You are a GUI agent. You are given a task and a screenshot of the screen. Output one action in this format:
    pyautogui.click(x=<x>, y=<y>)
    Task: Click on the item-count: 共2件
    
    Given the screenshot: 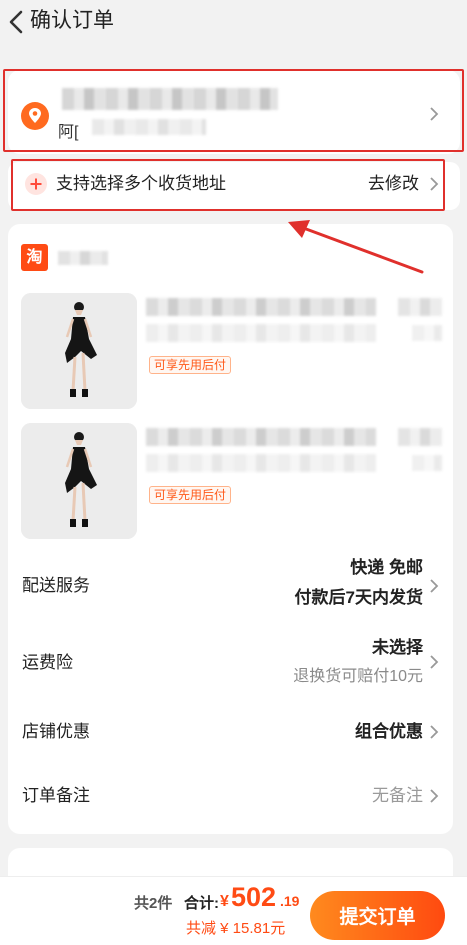 What is the action you would take?
    pyautogui.click(x=153, y=903)
    